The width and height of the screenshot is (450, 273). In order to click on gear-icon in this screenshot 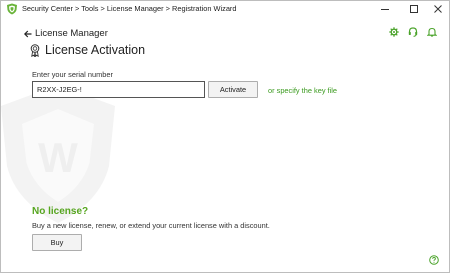, I will do `click(394, 32)`.